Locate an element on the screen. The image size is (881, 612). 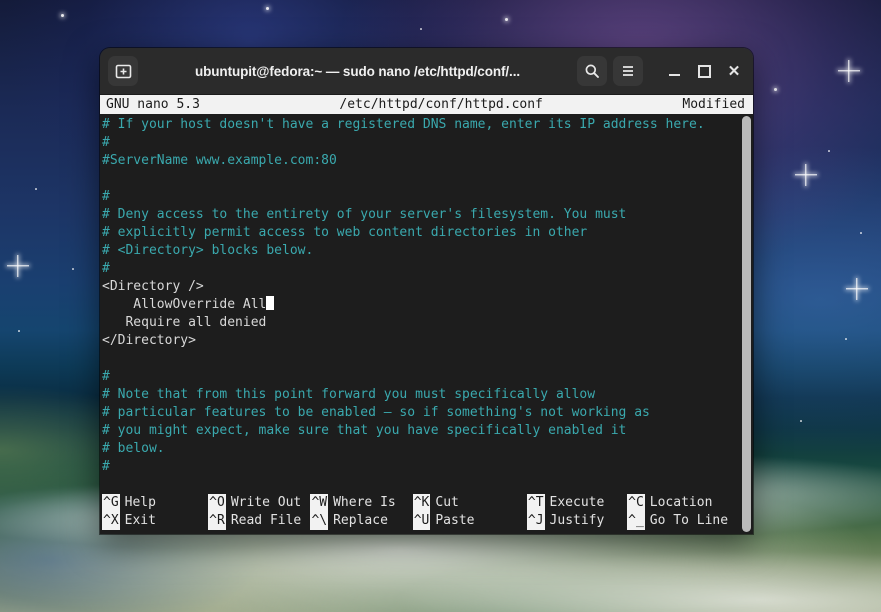
editor-line-text: <Directory /> is located at coordinates (153, 286).